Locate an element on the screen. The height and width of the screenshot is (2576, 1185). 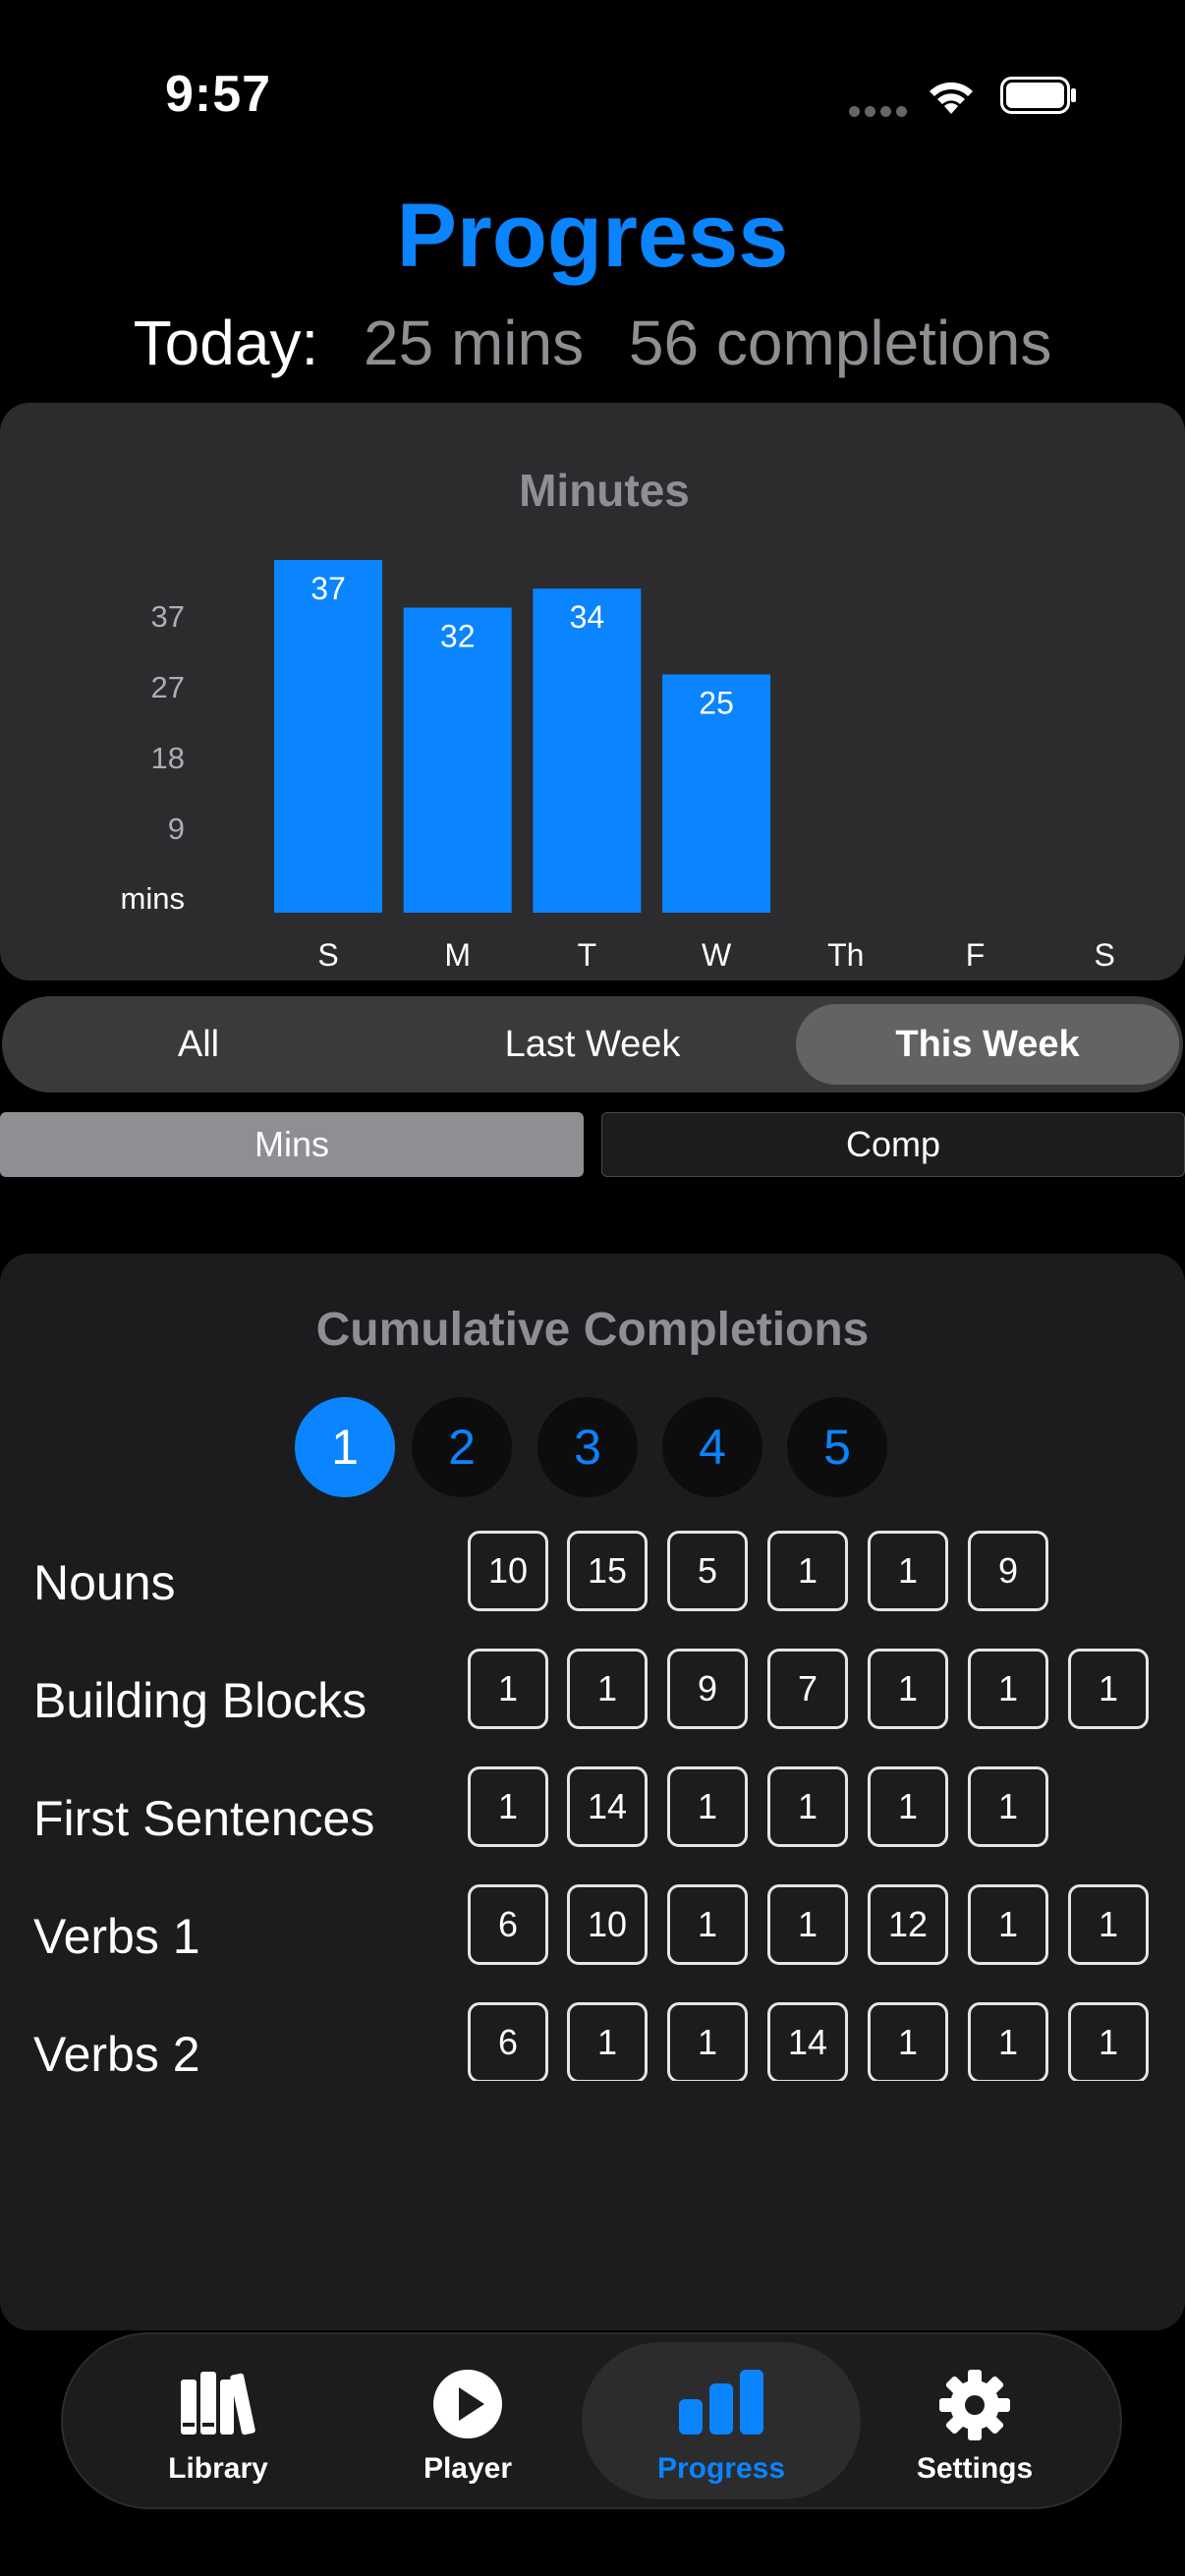
y-tick-label: mins is located at coordinates (153, 898).